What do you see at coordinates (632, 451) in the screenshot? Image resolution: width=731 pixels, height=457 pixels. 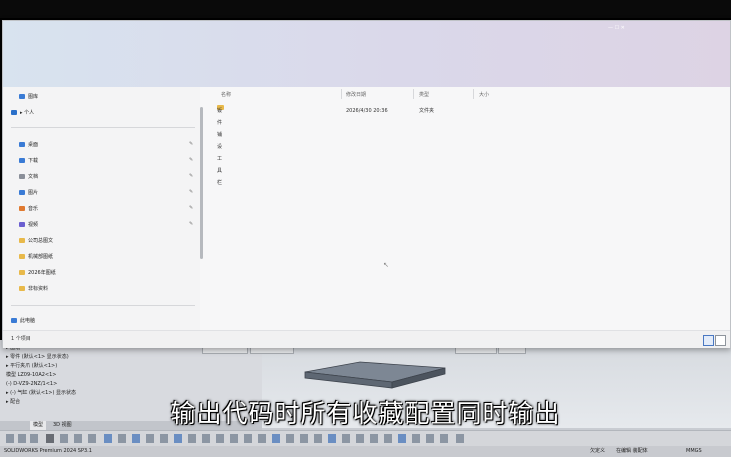 I see `edit-status: 在编辑 装配体` at bounding box center [632, 451].